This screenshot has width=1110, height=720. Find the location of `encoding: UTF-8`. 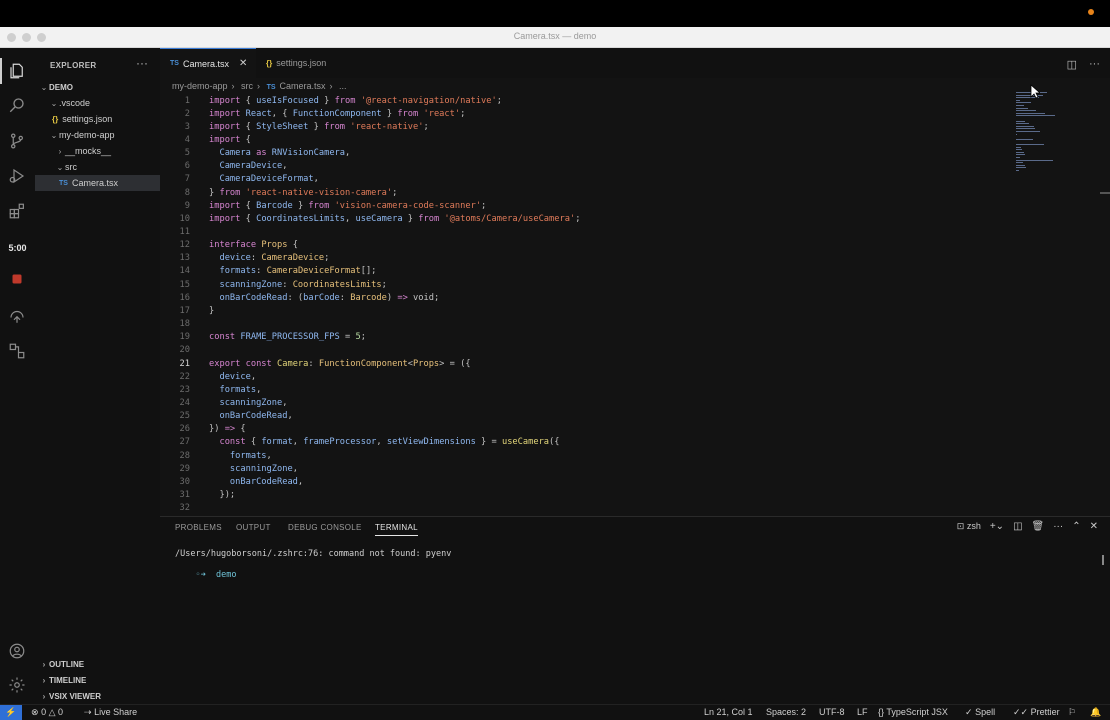

encoding: UTF-8 is located at coordinates (832, 712).